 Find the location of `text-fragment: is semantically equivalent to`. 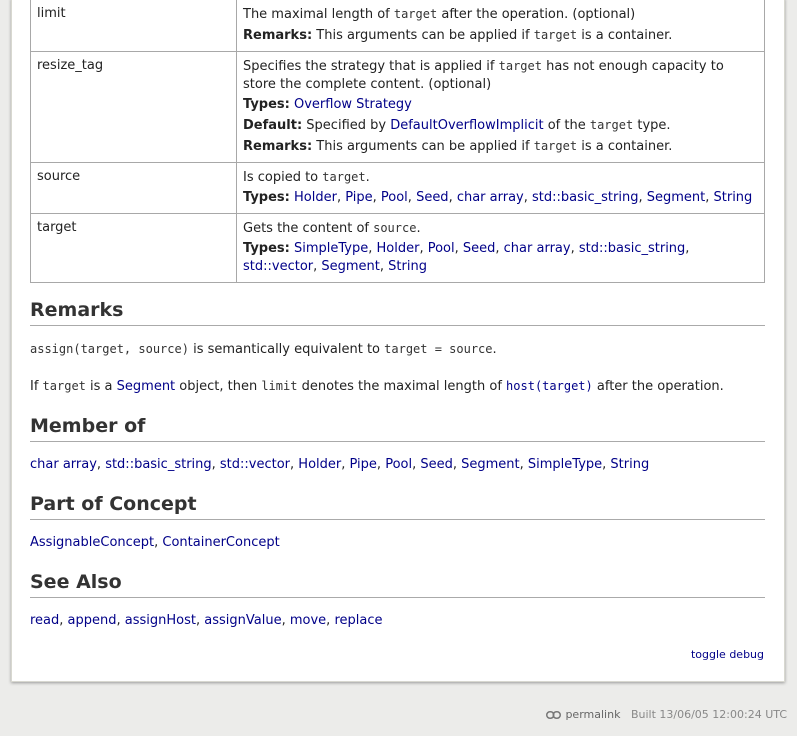

text-fragment: is semantically equivalent to is located at coordinates (286, 349).